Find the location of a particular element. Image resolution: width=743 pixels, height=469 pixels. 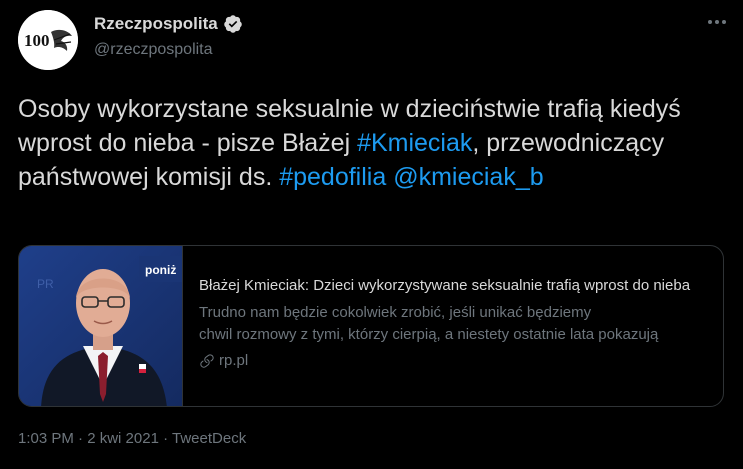

avatar: 100 is located at coordinates (48, 40).